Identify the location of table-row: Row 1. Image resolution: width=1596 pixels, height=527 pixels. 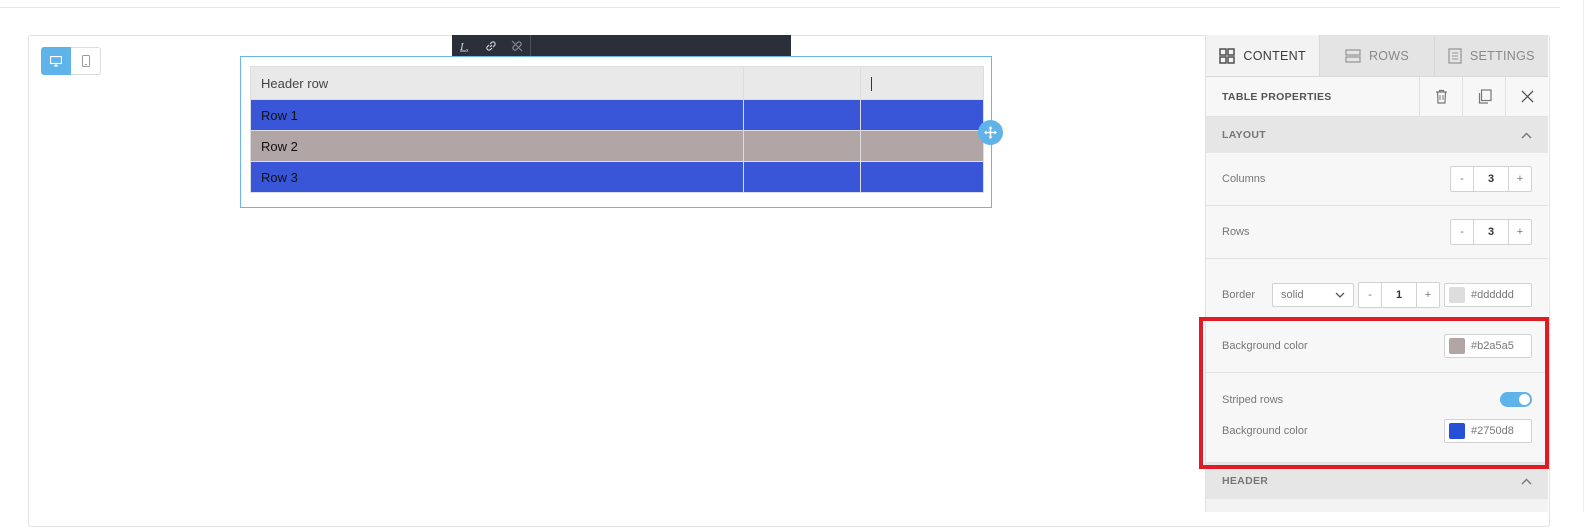
(617, 115).